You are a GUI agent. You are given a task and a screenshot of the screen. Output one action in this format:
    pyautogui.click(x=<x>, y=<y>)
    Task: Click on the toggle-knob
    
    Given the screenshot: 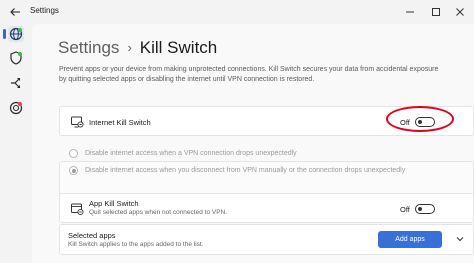 What is the action you would take?
    pyautogui.click(x=420, y=209)
    